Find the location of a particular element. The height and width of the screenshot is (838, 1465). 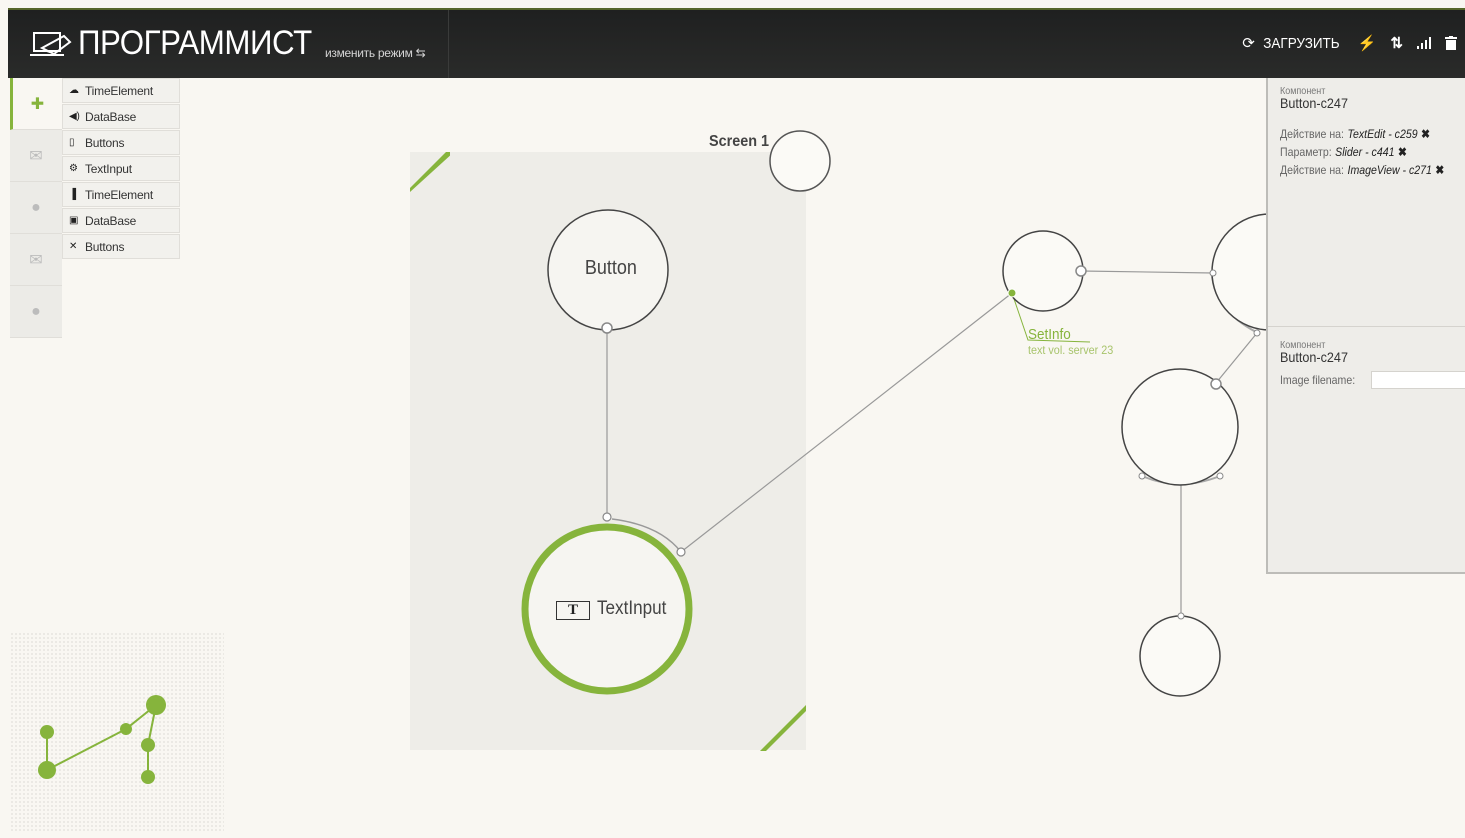

image-filename-row: Image filename: is located at coordinates (1372, 380).